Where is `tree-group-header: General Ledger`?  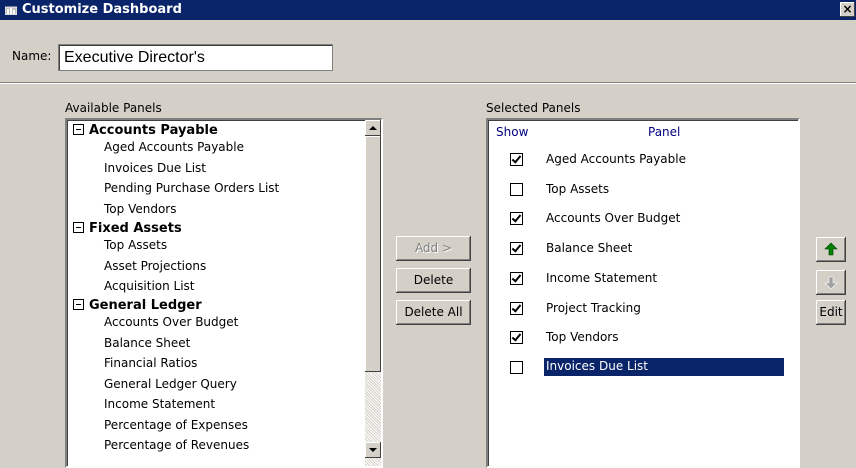
tree-group-header: General Ledger is located at coordinates (137, 305).